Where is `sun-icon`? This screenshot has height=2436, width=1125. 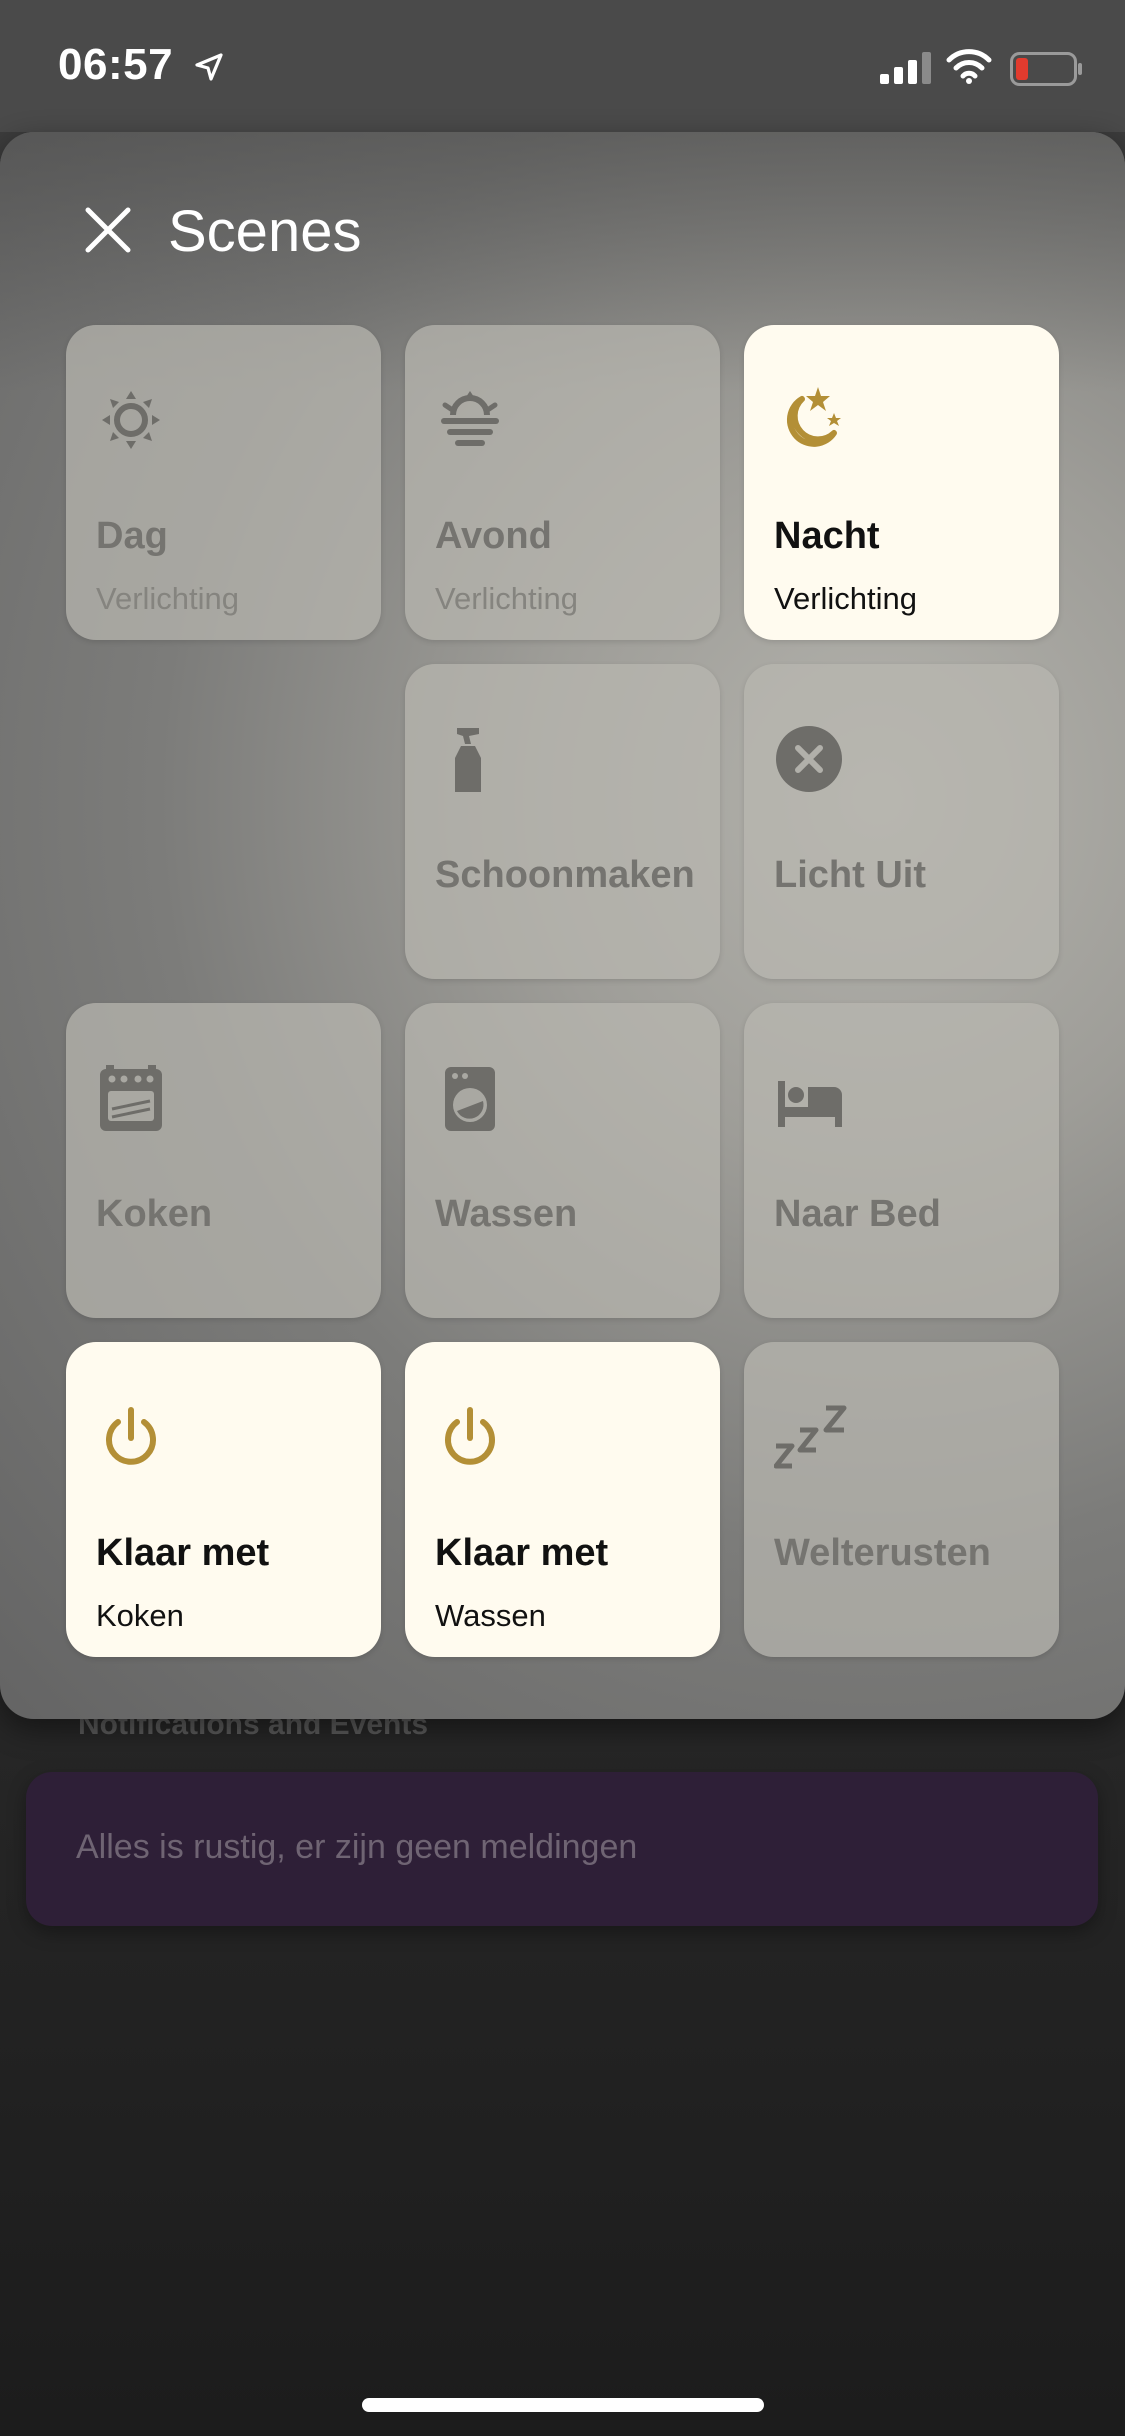
sun-icon is located at coordinates (131, 420).